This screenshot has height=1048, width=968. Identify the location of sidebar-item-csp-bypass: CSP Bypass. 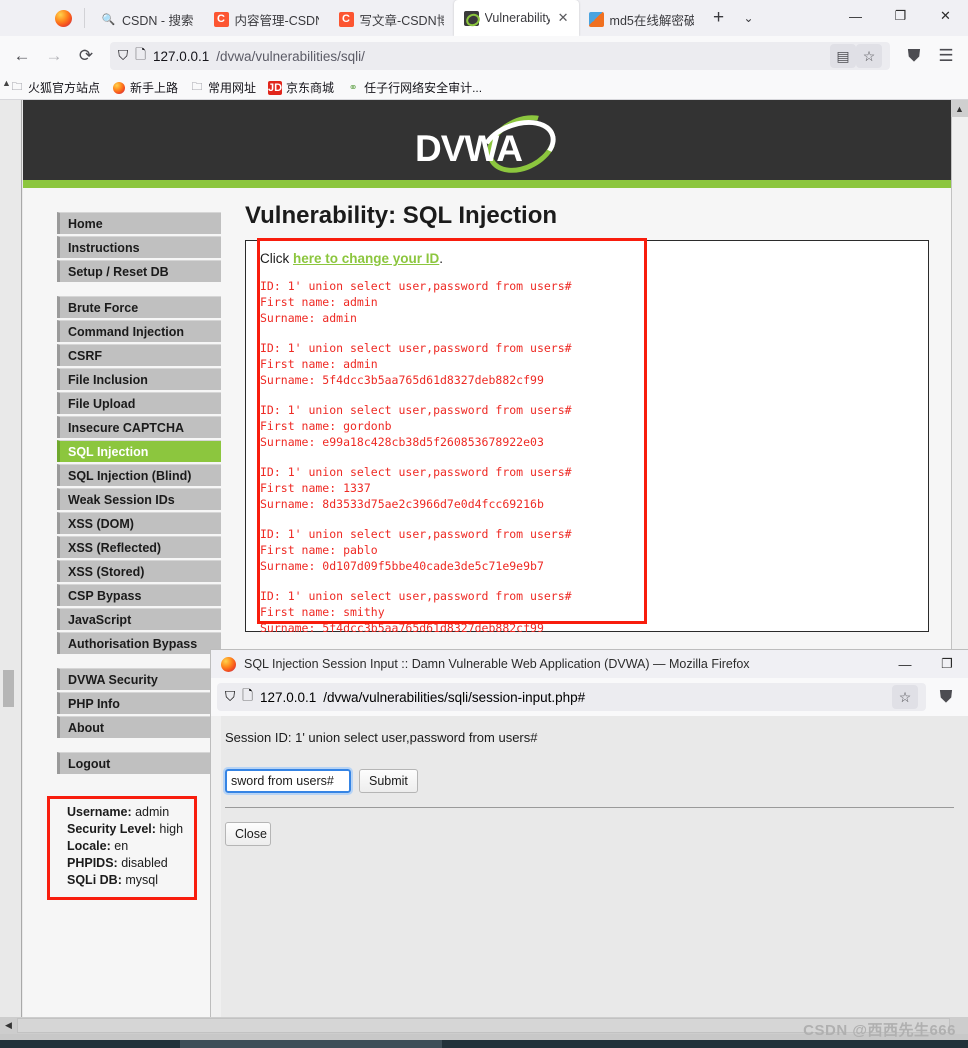
(139, 595).